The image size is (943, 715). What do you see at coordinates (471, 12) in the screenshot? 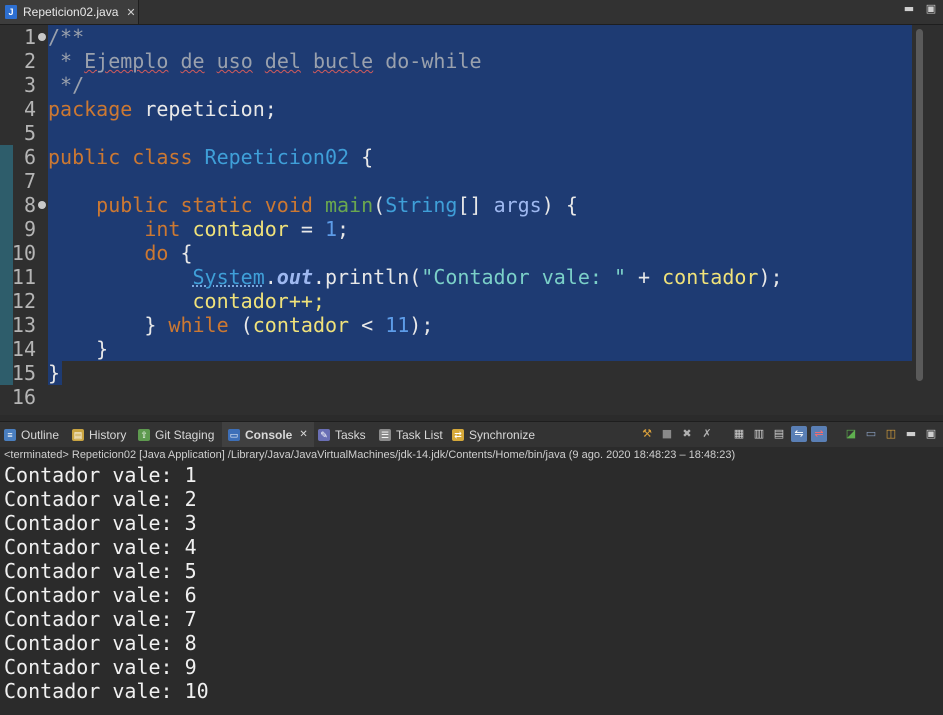
I see `editor-tab-bar: J Repeticion02.java ✕ ▬ ▣` at bounding box center [471, 12].